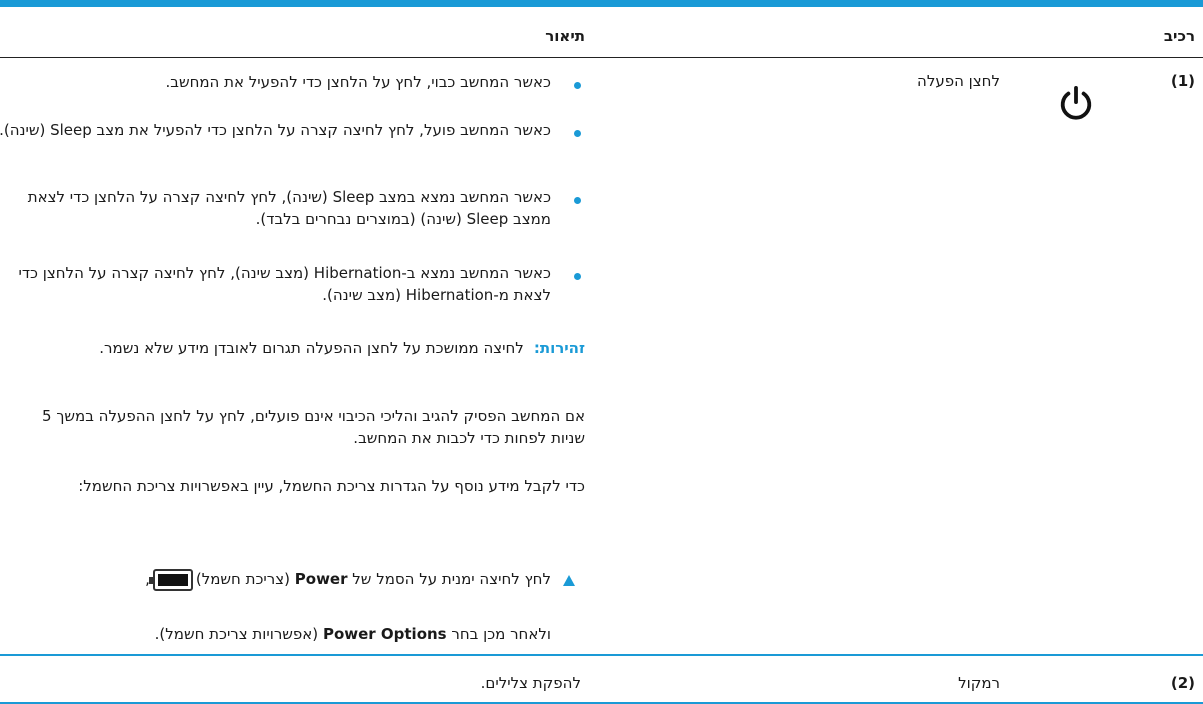 This screenshot has width=1203, height=704. I want to click on row1-name: לחצן הפעלה, so click(958, 81).